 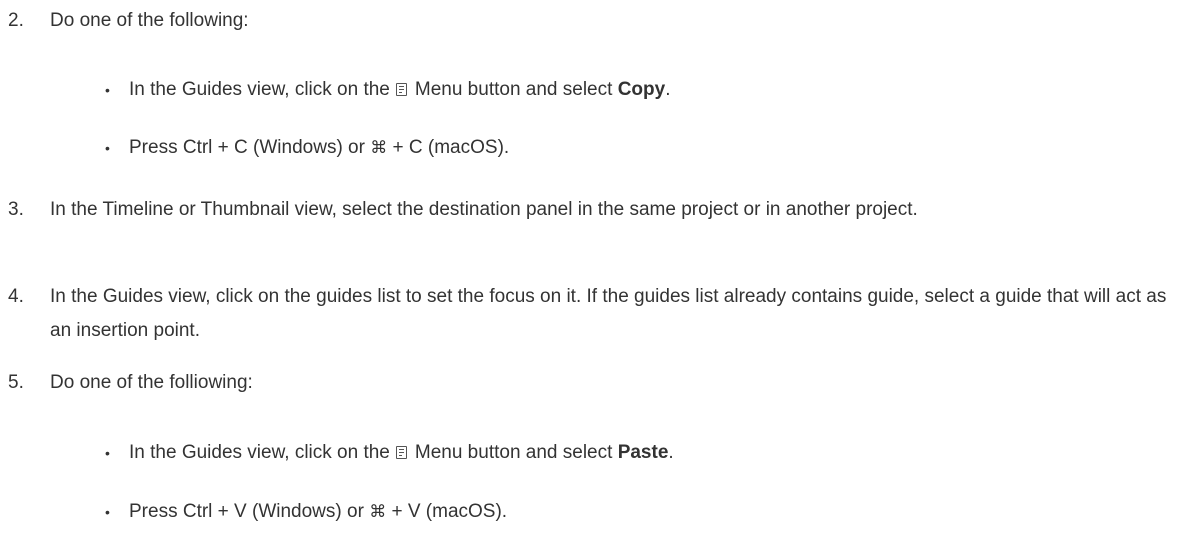 What do you see at coordinates (16, 209) in the screenshot?
I see `step-number: 3.` at bounding box center [16, 209].